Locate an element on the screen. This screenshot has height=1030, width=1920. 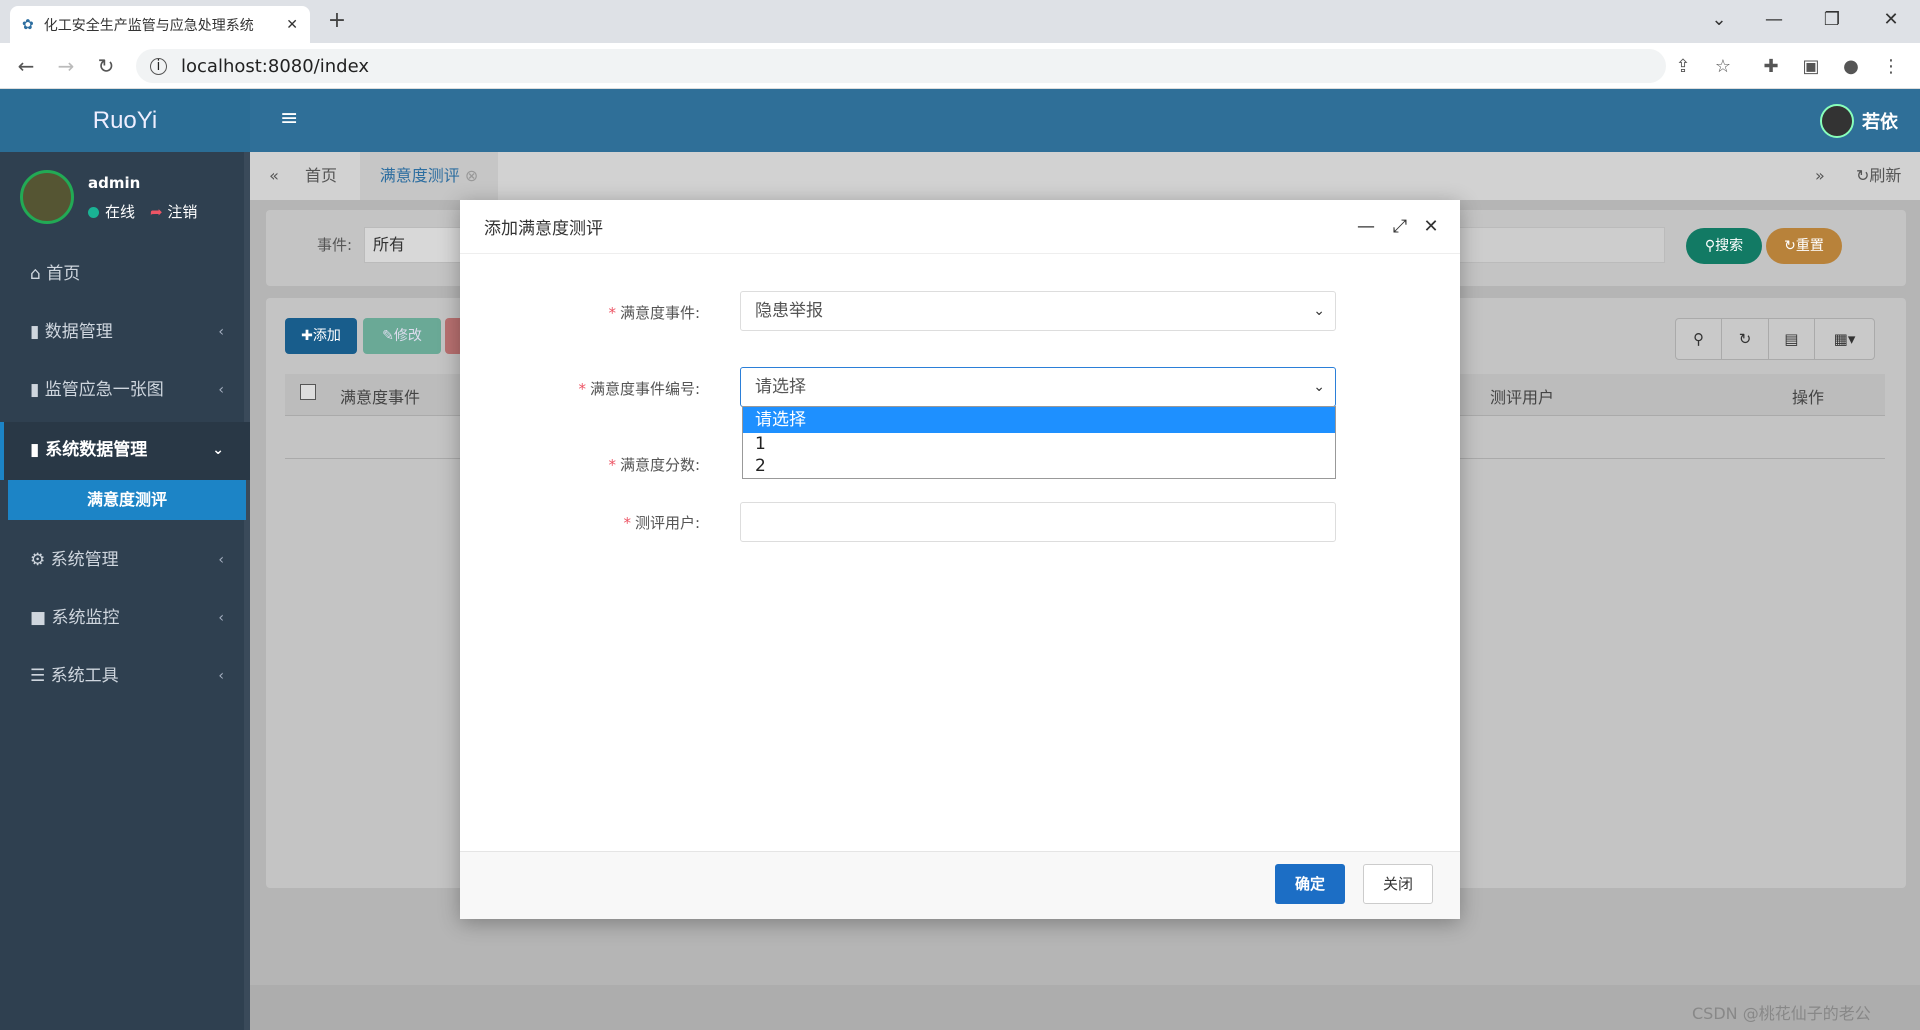
edit-icon: ✎ is located at coordinates (388, 336).